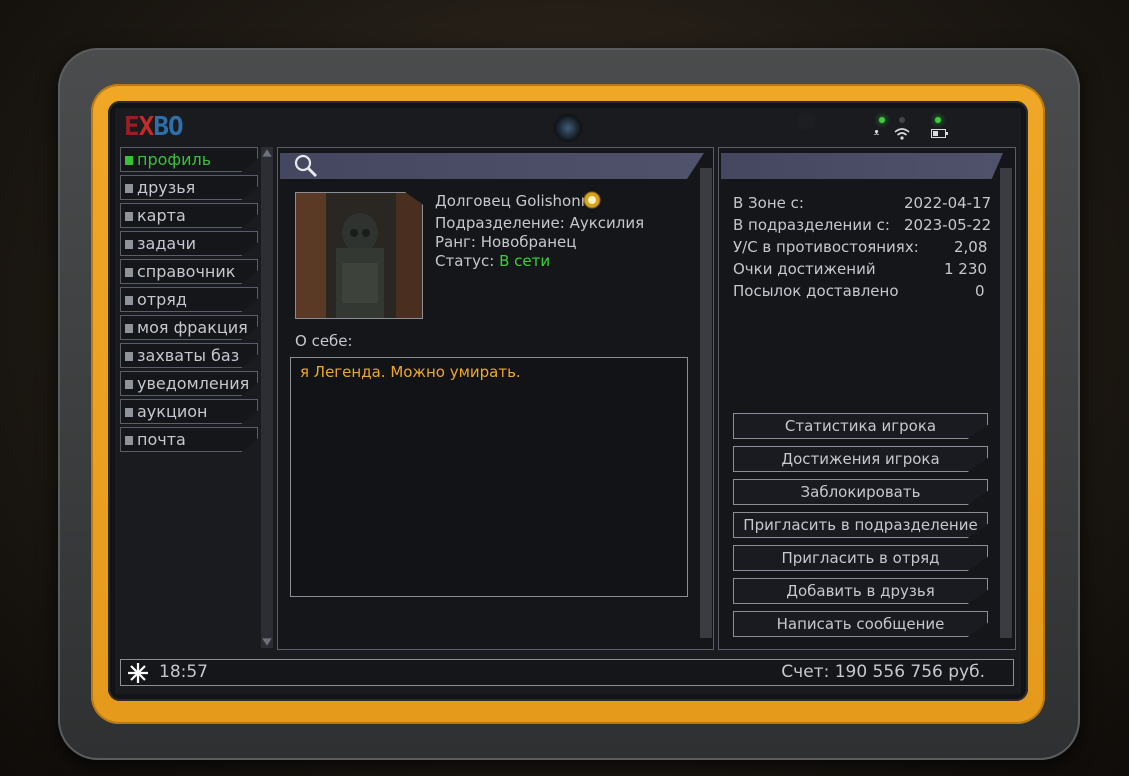 The image size is (1129, 776). What do you see at coordinates (167, 243) in the screenshot?
I see `nav-item-label: задачи` at bounding box center [167, 243].